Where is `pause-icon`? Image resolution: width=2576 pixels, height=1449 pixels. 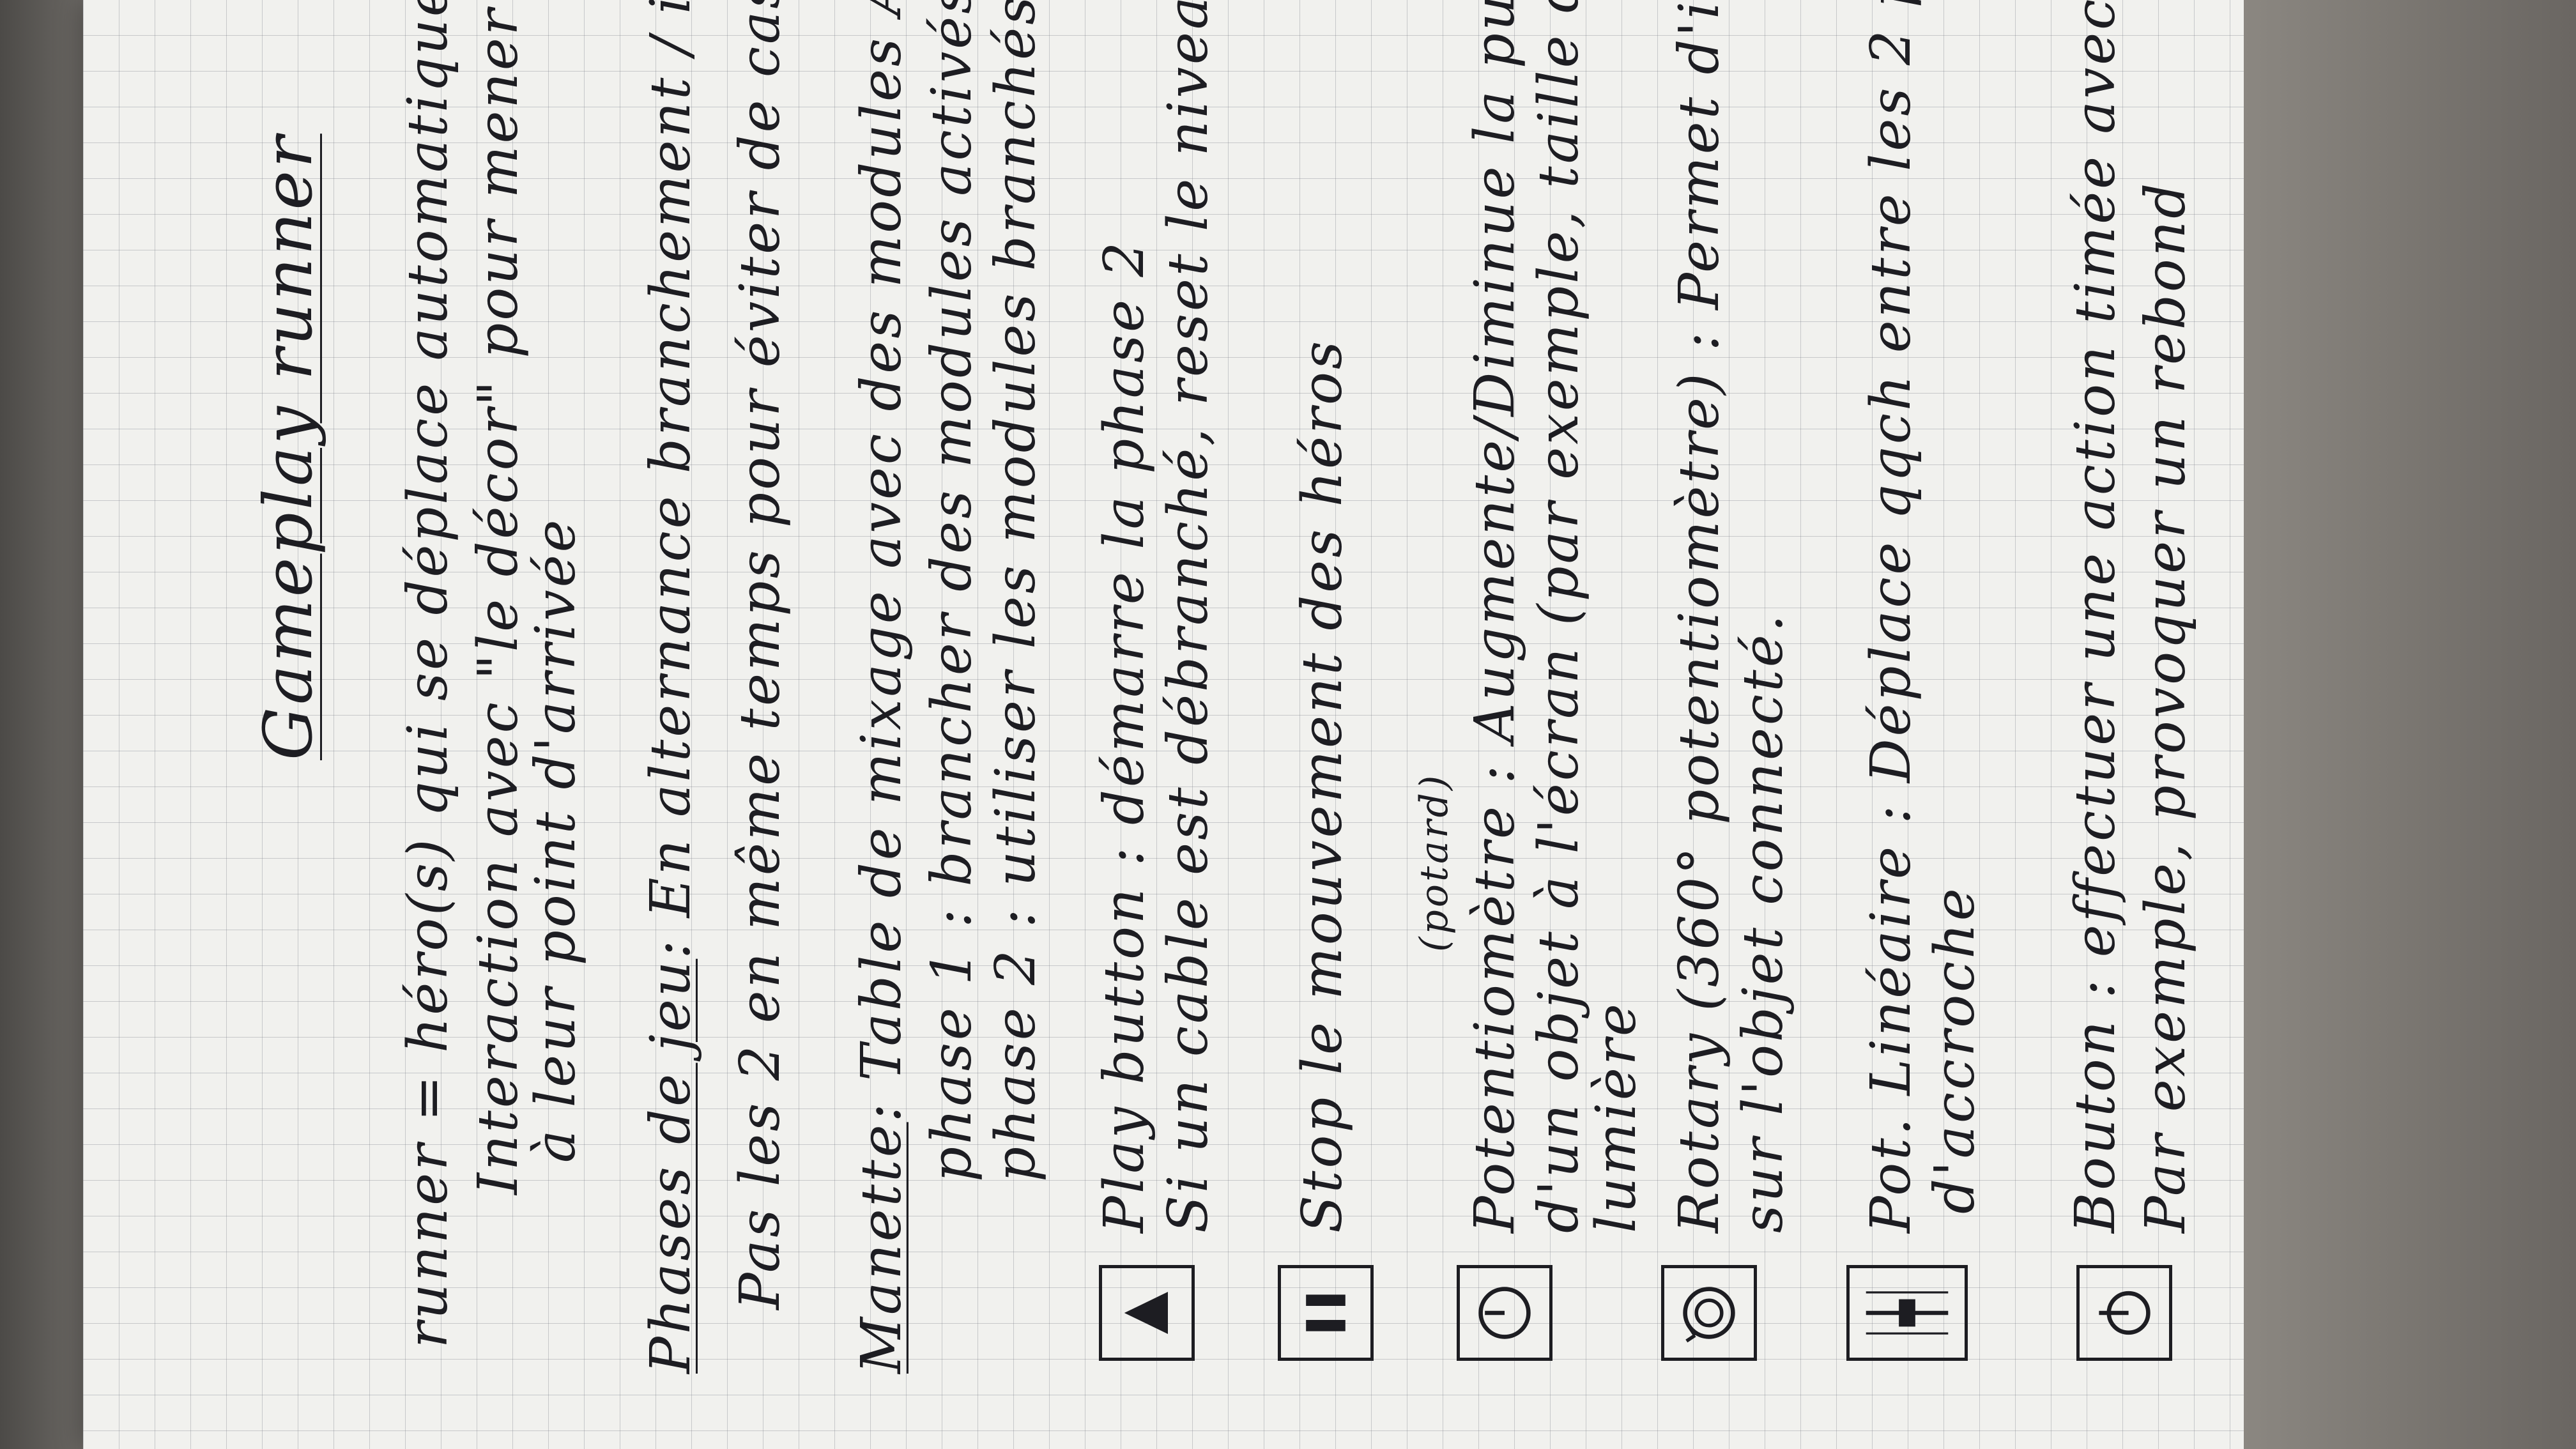 pause-icon is located at coordinates (1326, 1313).